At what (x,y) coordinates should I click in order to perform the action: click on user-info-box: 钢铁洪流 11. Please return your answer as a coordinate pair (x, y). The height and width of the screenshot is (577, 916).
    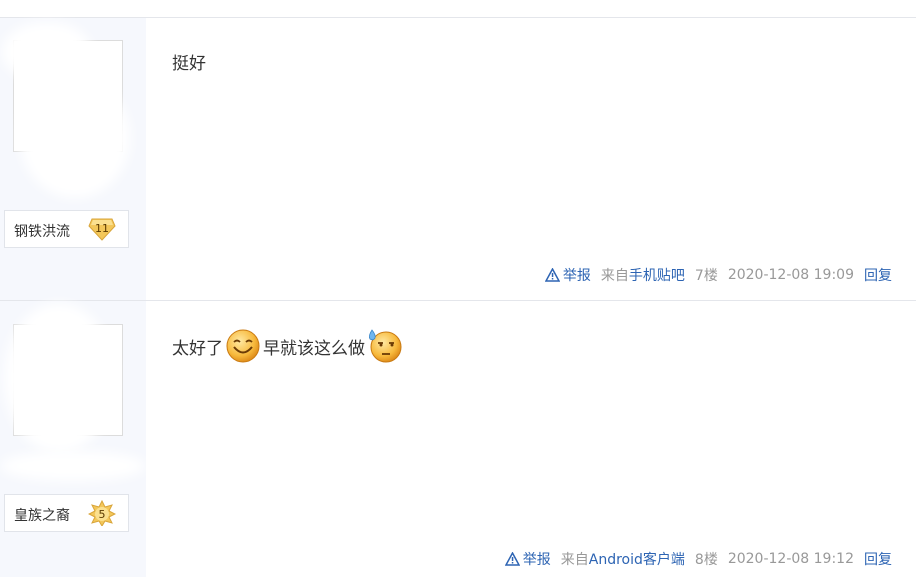
    Looking at the image, I should click on (66, 229).